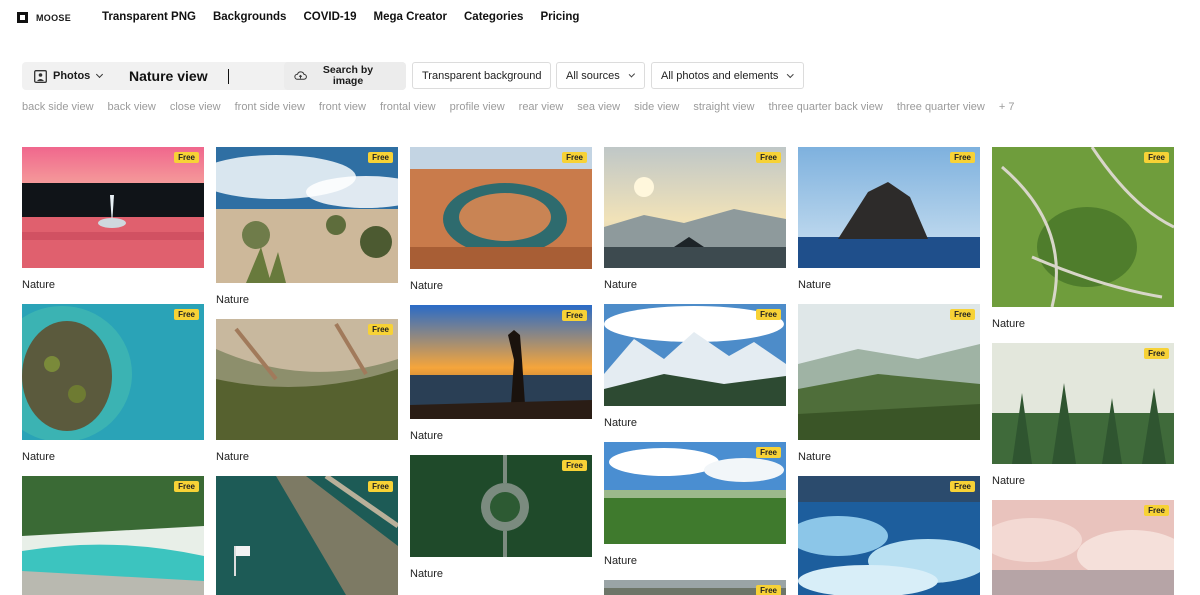  Describe the element at coordinates (54, 17) in the screenshot. I see `brand-name: MOOSE` at that location.